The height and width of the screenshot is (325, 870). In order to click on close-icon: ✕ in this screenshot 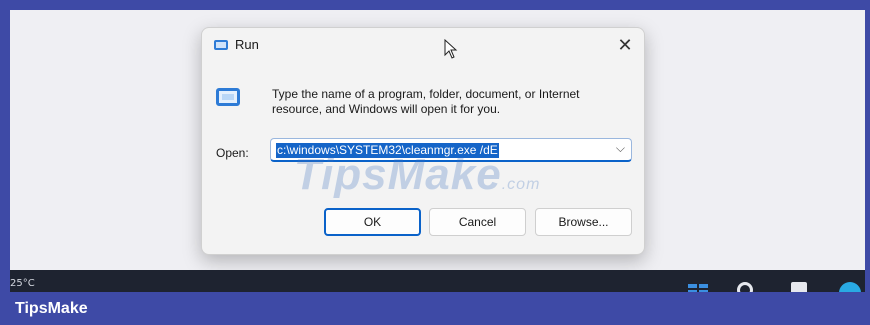, I will do `click(625, 44)`.